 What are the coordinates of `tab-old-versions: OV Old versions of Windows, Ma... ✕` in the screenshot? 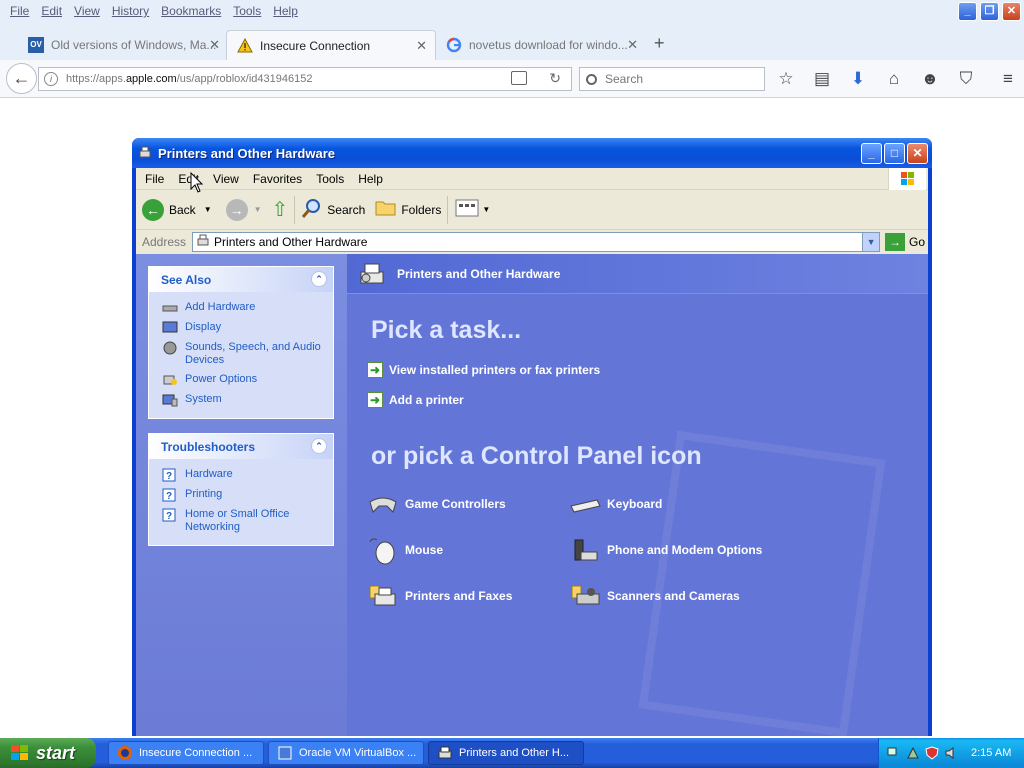 It's located at (123, 45).